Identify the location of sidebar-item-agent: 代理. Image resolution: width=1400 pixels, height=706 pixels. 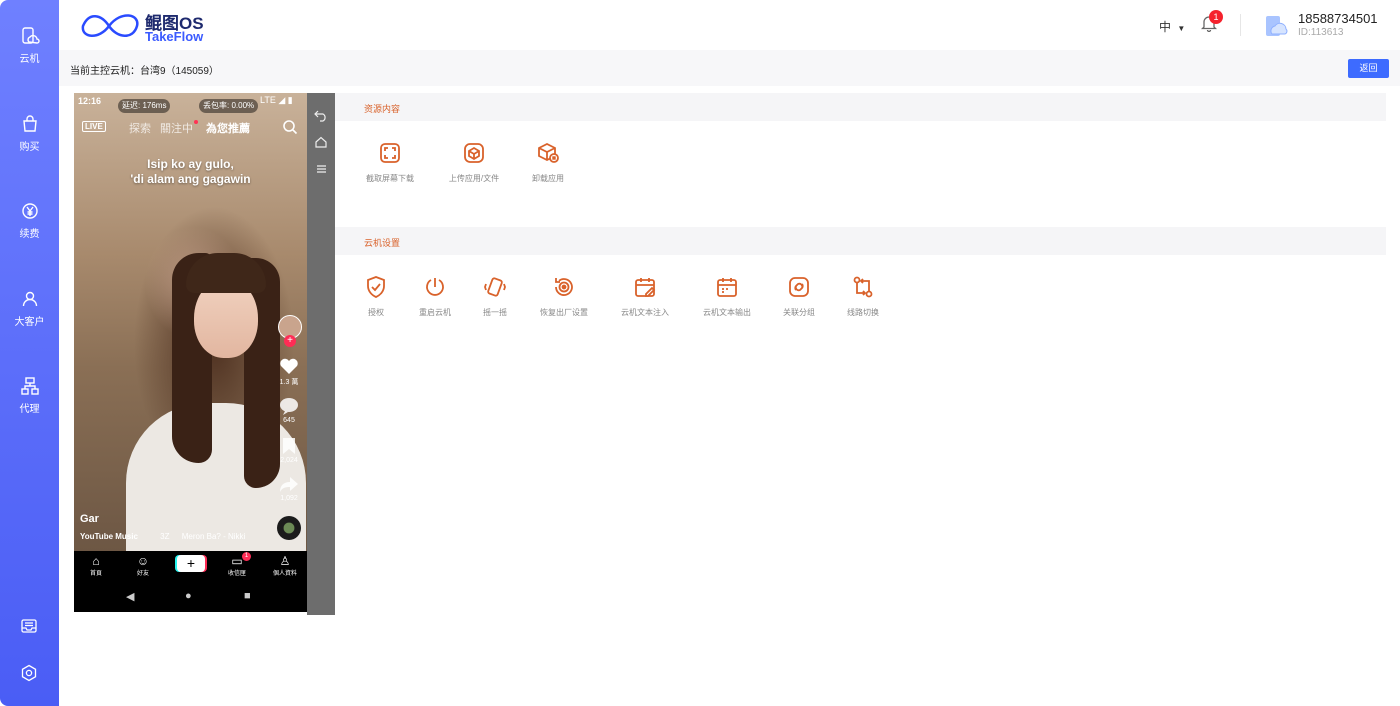
(29, 395).